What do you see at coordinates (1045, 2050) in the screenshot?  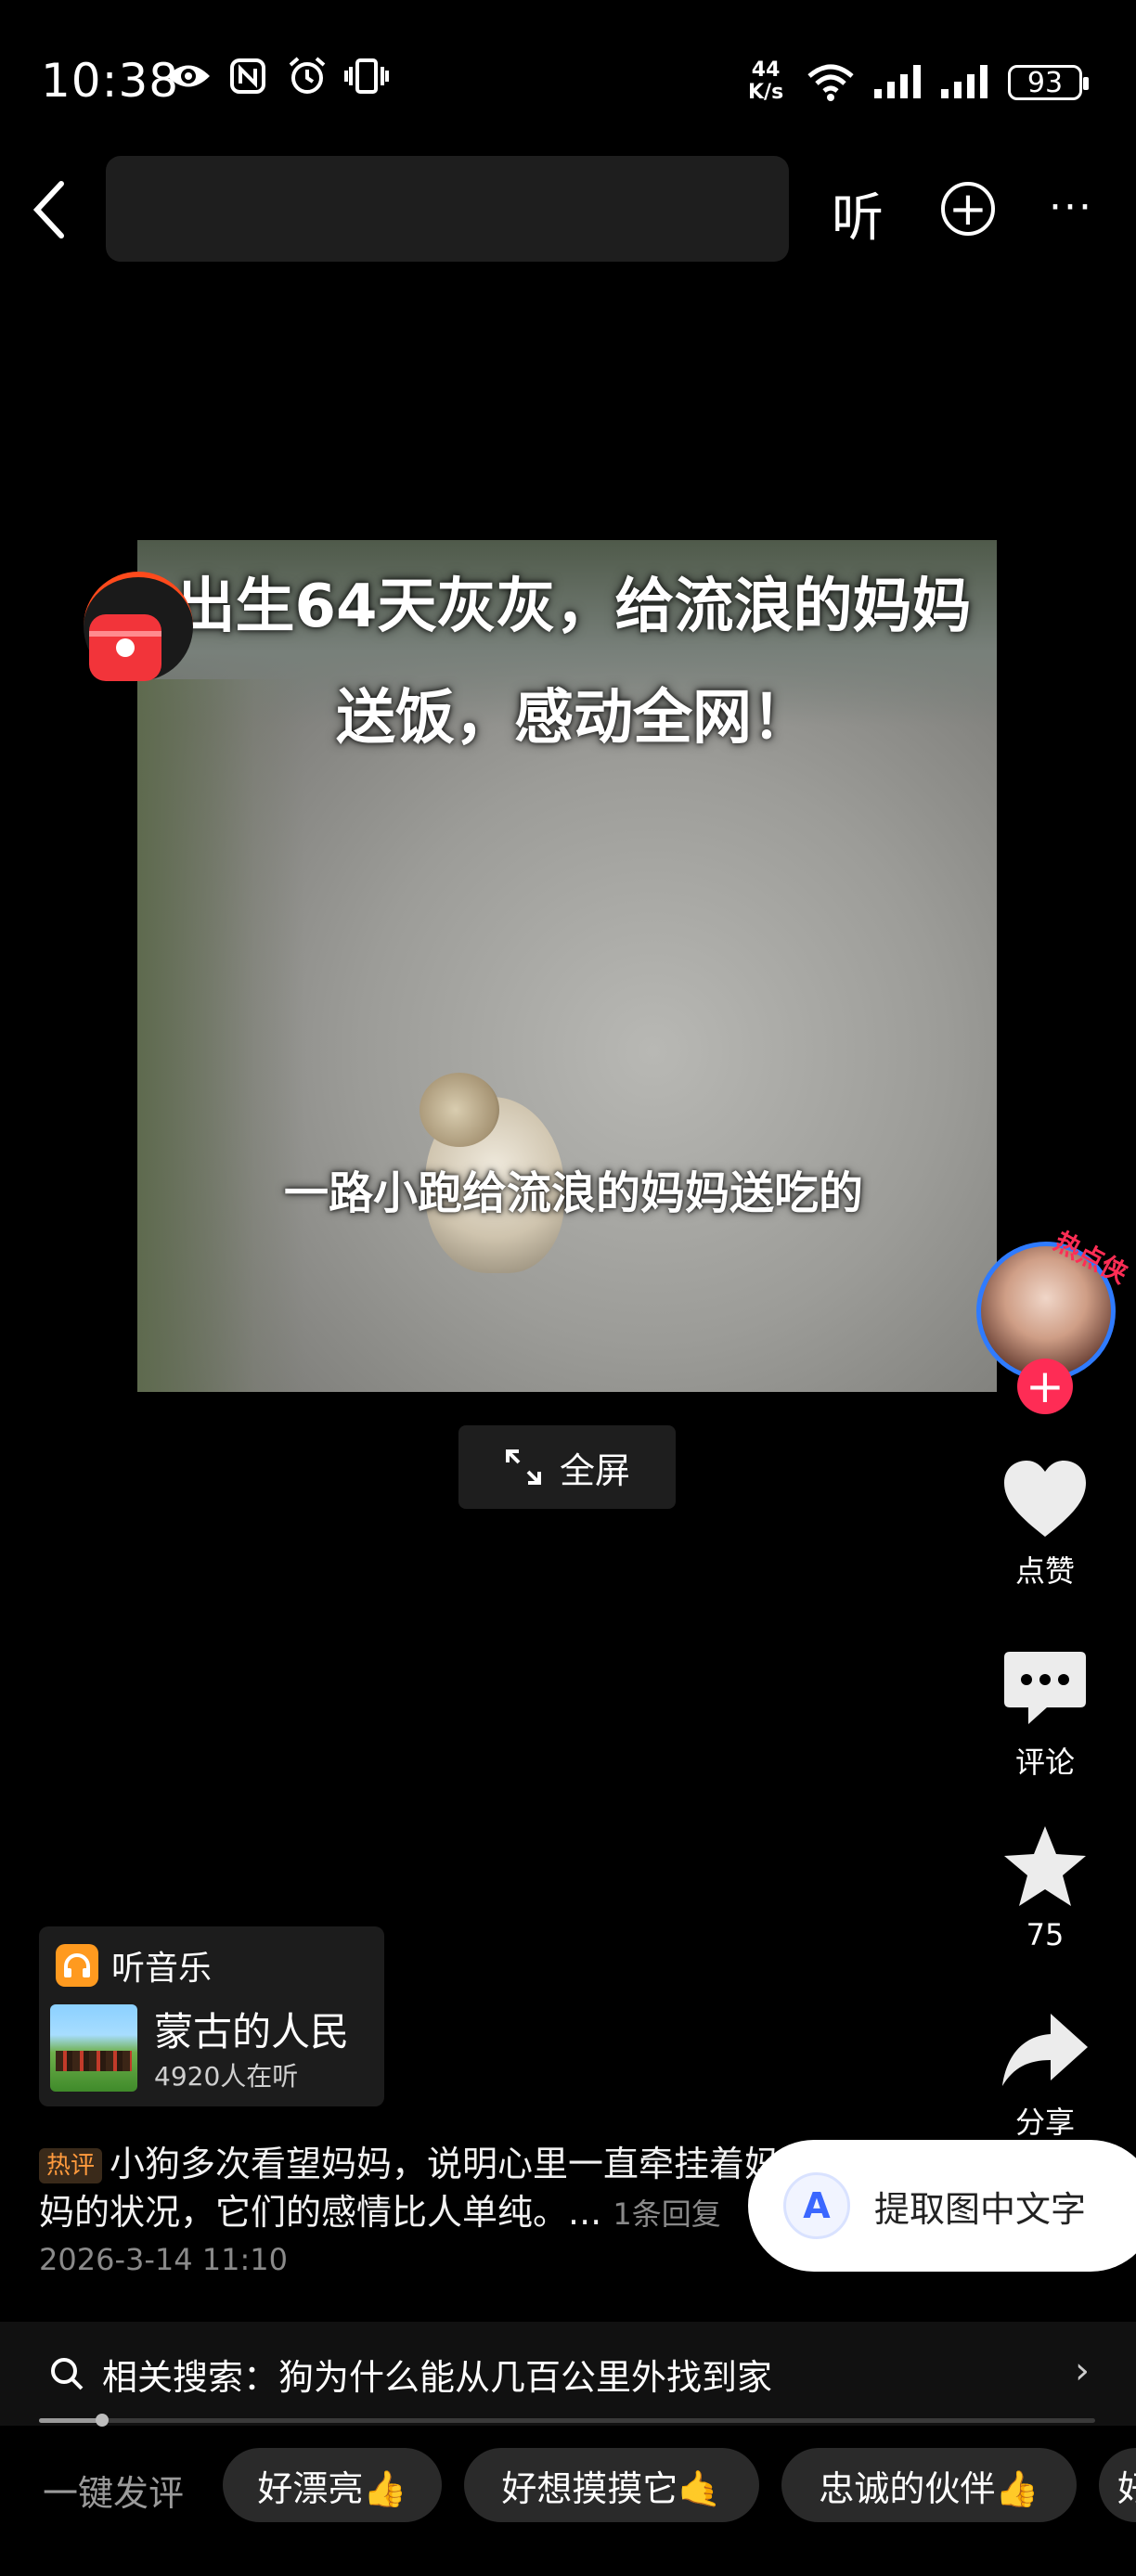 I see `share-icon` at bounding box center [1045, 2050].